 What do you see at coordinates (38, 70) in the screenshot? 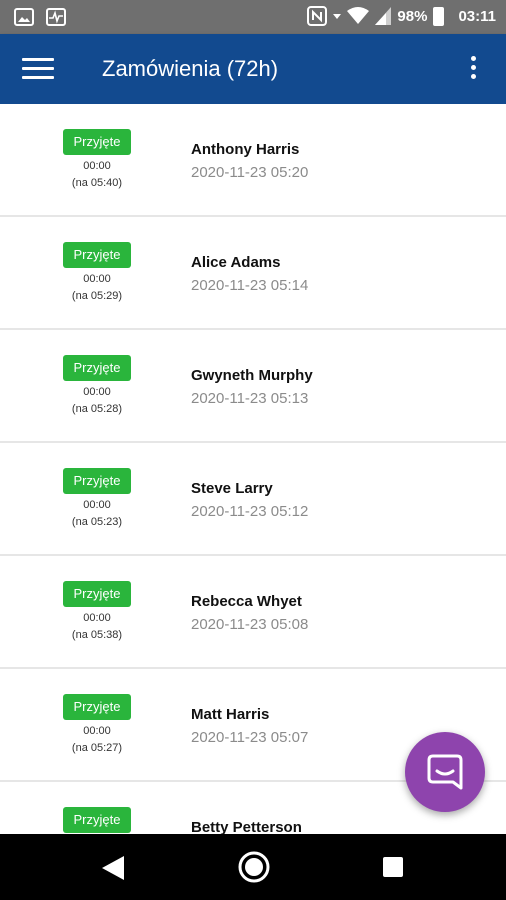
I see `hamburger-menu-icon` at bounding box center [38, 70].